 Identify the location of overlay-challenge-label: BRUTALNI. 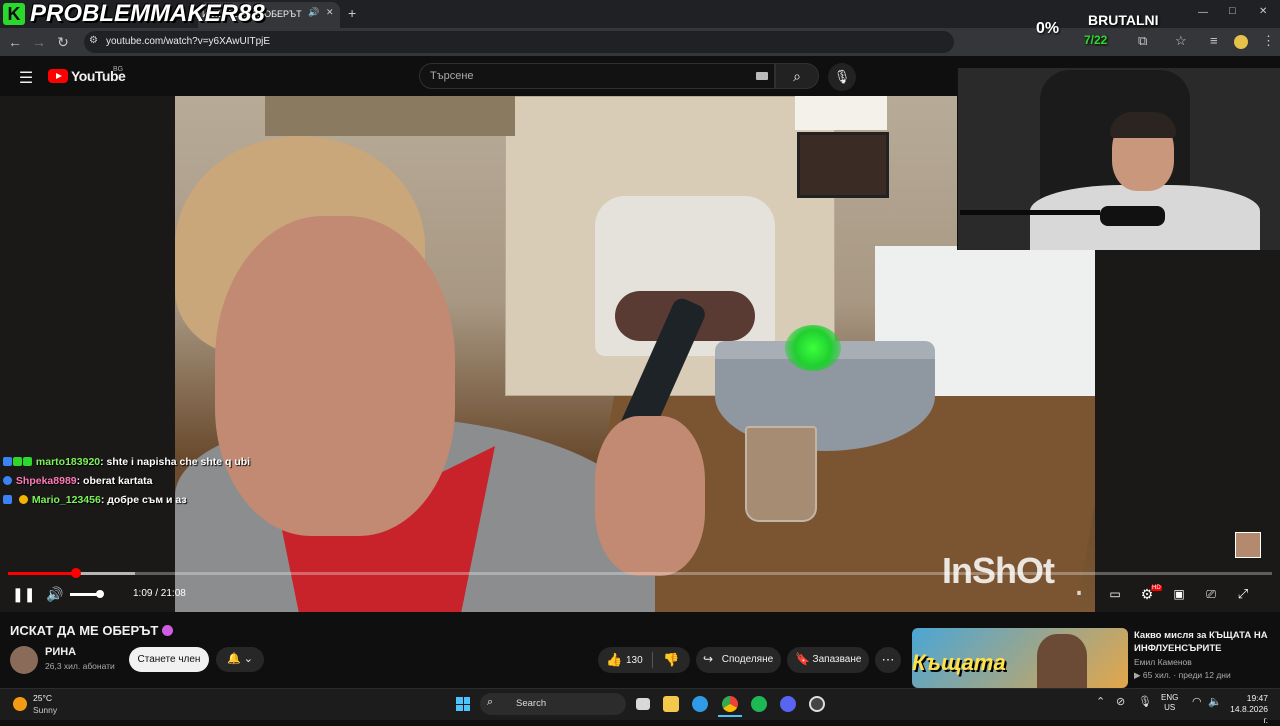
(1123, 20).